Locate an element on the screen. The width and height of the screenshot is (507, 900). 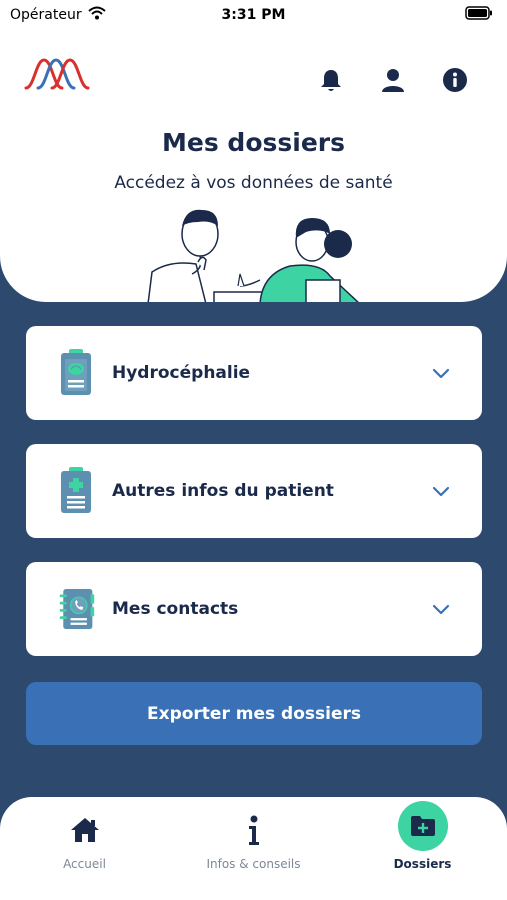
wifi-icon is located at coordinates (96, 15).